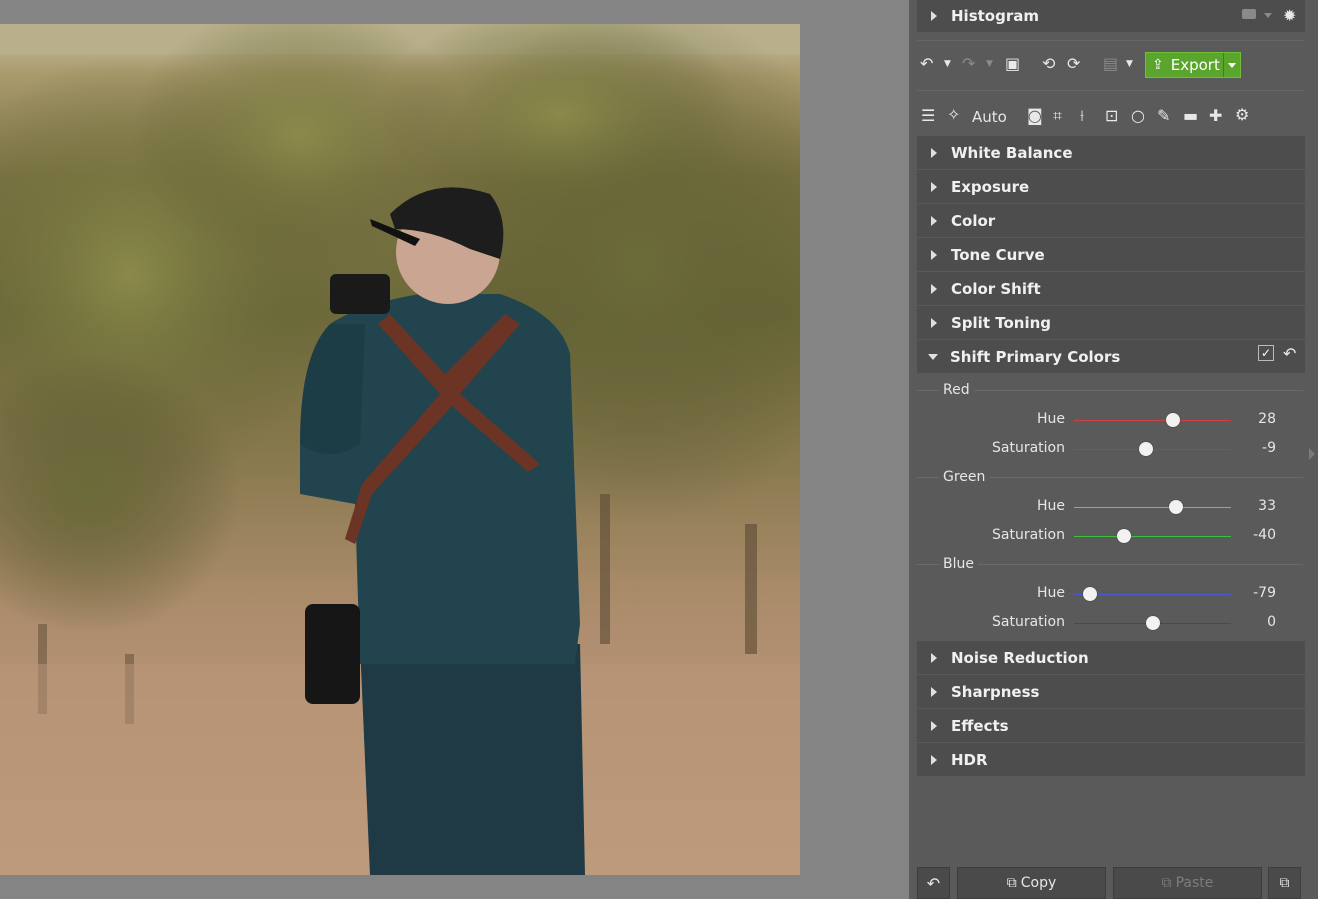 This screenshot has height=899, width=1318. Describe the element at coordinates (953, 115) in the screenshot. I see `wand-icon: ✧` at that location.